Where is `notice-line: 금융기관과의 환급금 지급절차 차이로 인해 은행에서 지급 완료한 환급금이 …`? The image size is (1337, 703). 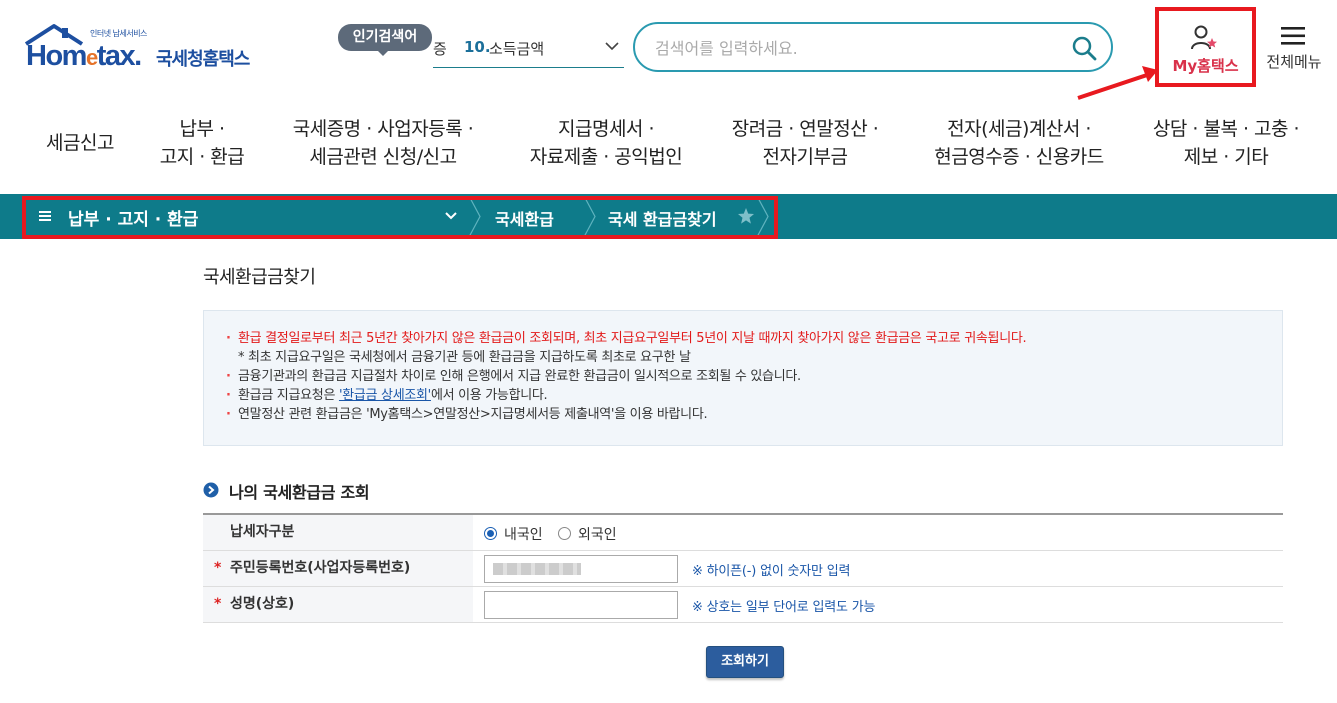
notice-line: 금융기관과의 환급금 지급절차 차이로 인해 은행에서 지급 완료한 환급금이 … is located at coordinates (744, 376).